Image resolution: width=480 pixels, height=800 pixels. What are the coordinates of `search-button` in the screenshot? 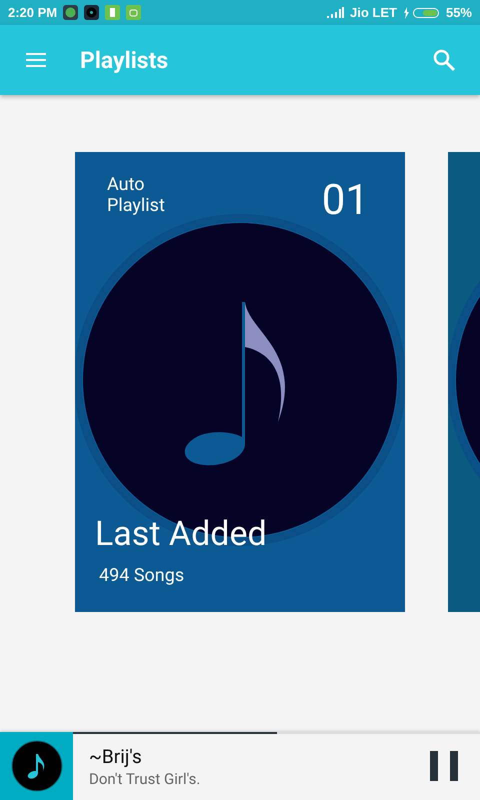 It's located at (444, 60).